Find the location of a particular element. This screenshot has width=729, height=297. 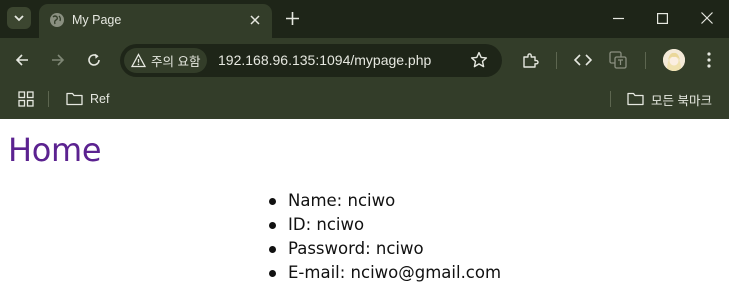

back-arrow-icon is located at coordinates (21, 60).